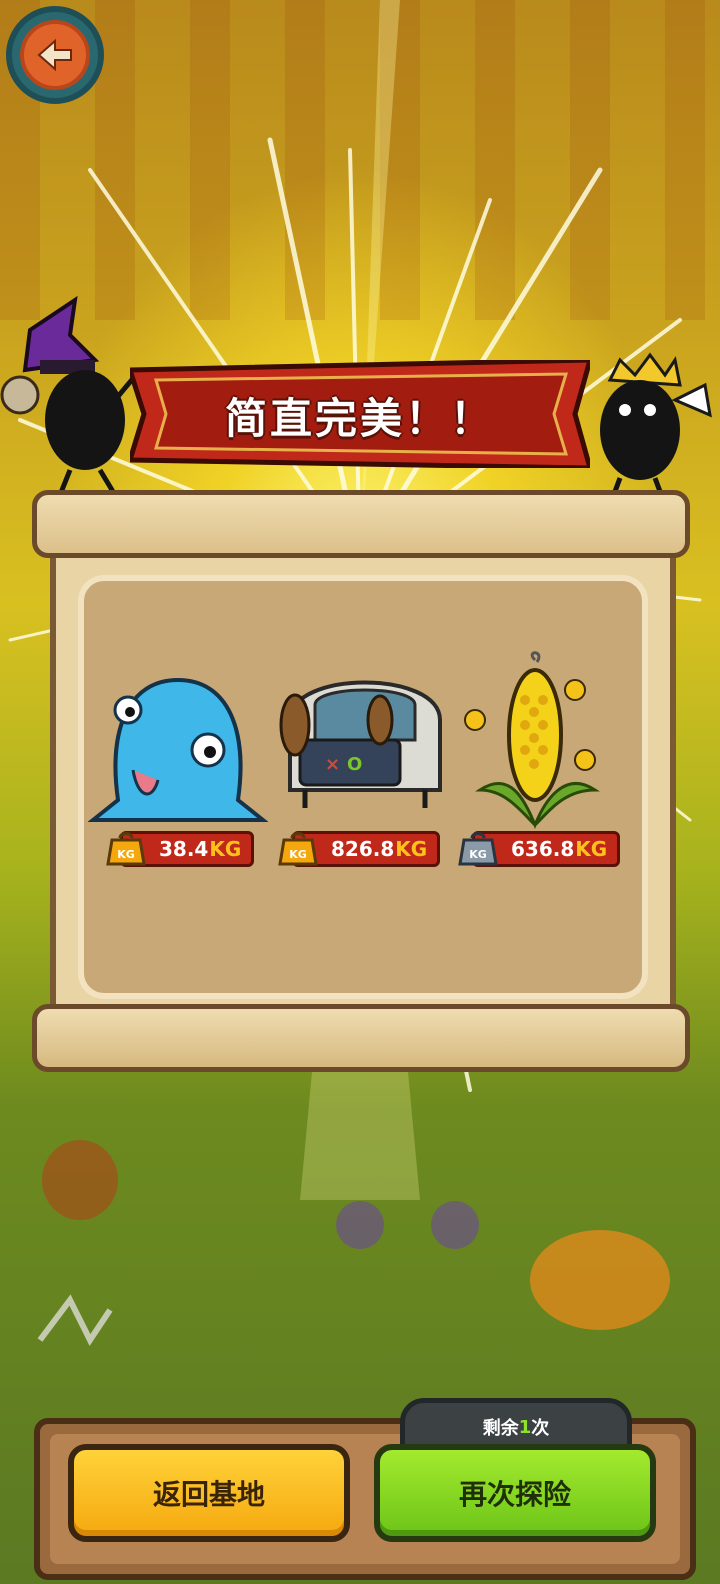 The height and width of the screenshot is (1584, 720). Describe the element at coordinates (539, 849) in the screenshot. I see `weight-tag-corn: KG 636.8 KG` at that location.